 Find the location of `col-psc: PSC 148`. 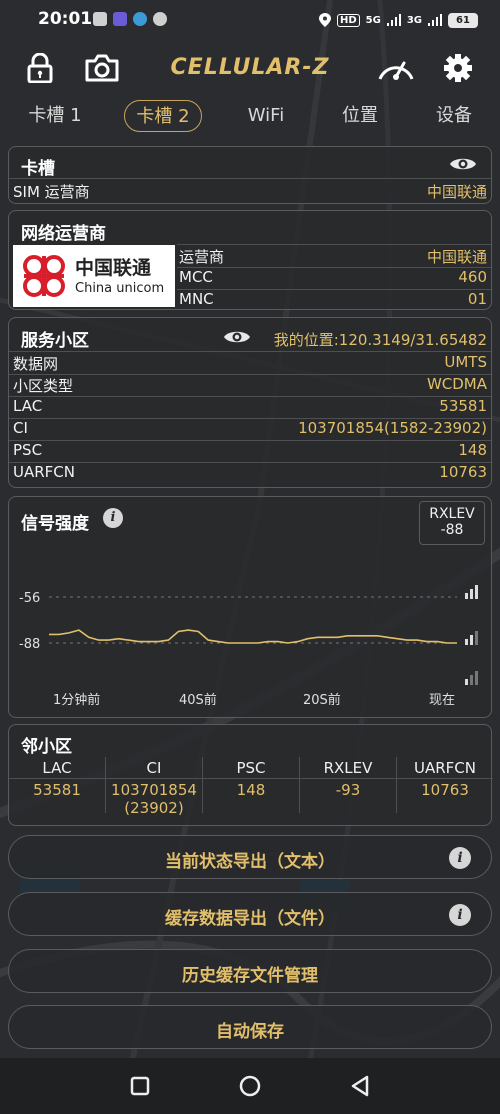

col-psc: PSC 148 is located at coordinates (250, 785).